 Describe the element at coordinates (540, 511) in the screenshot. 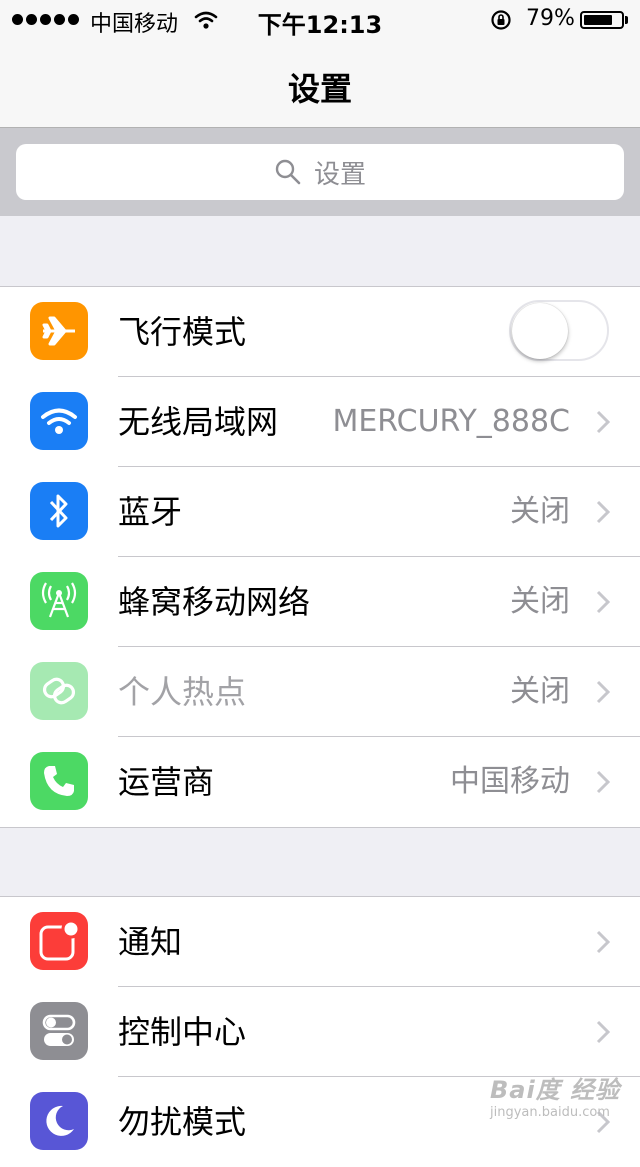

I see `bluetooth-value: 关闭` at that location.